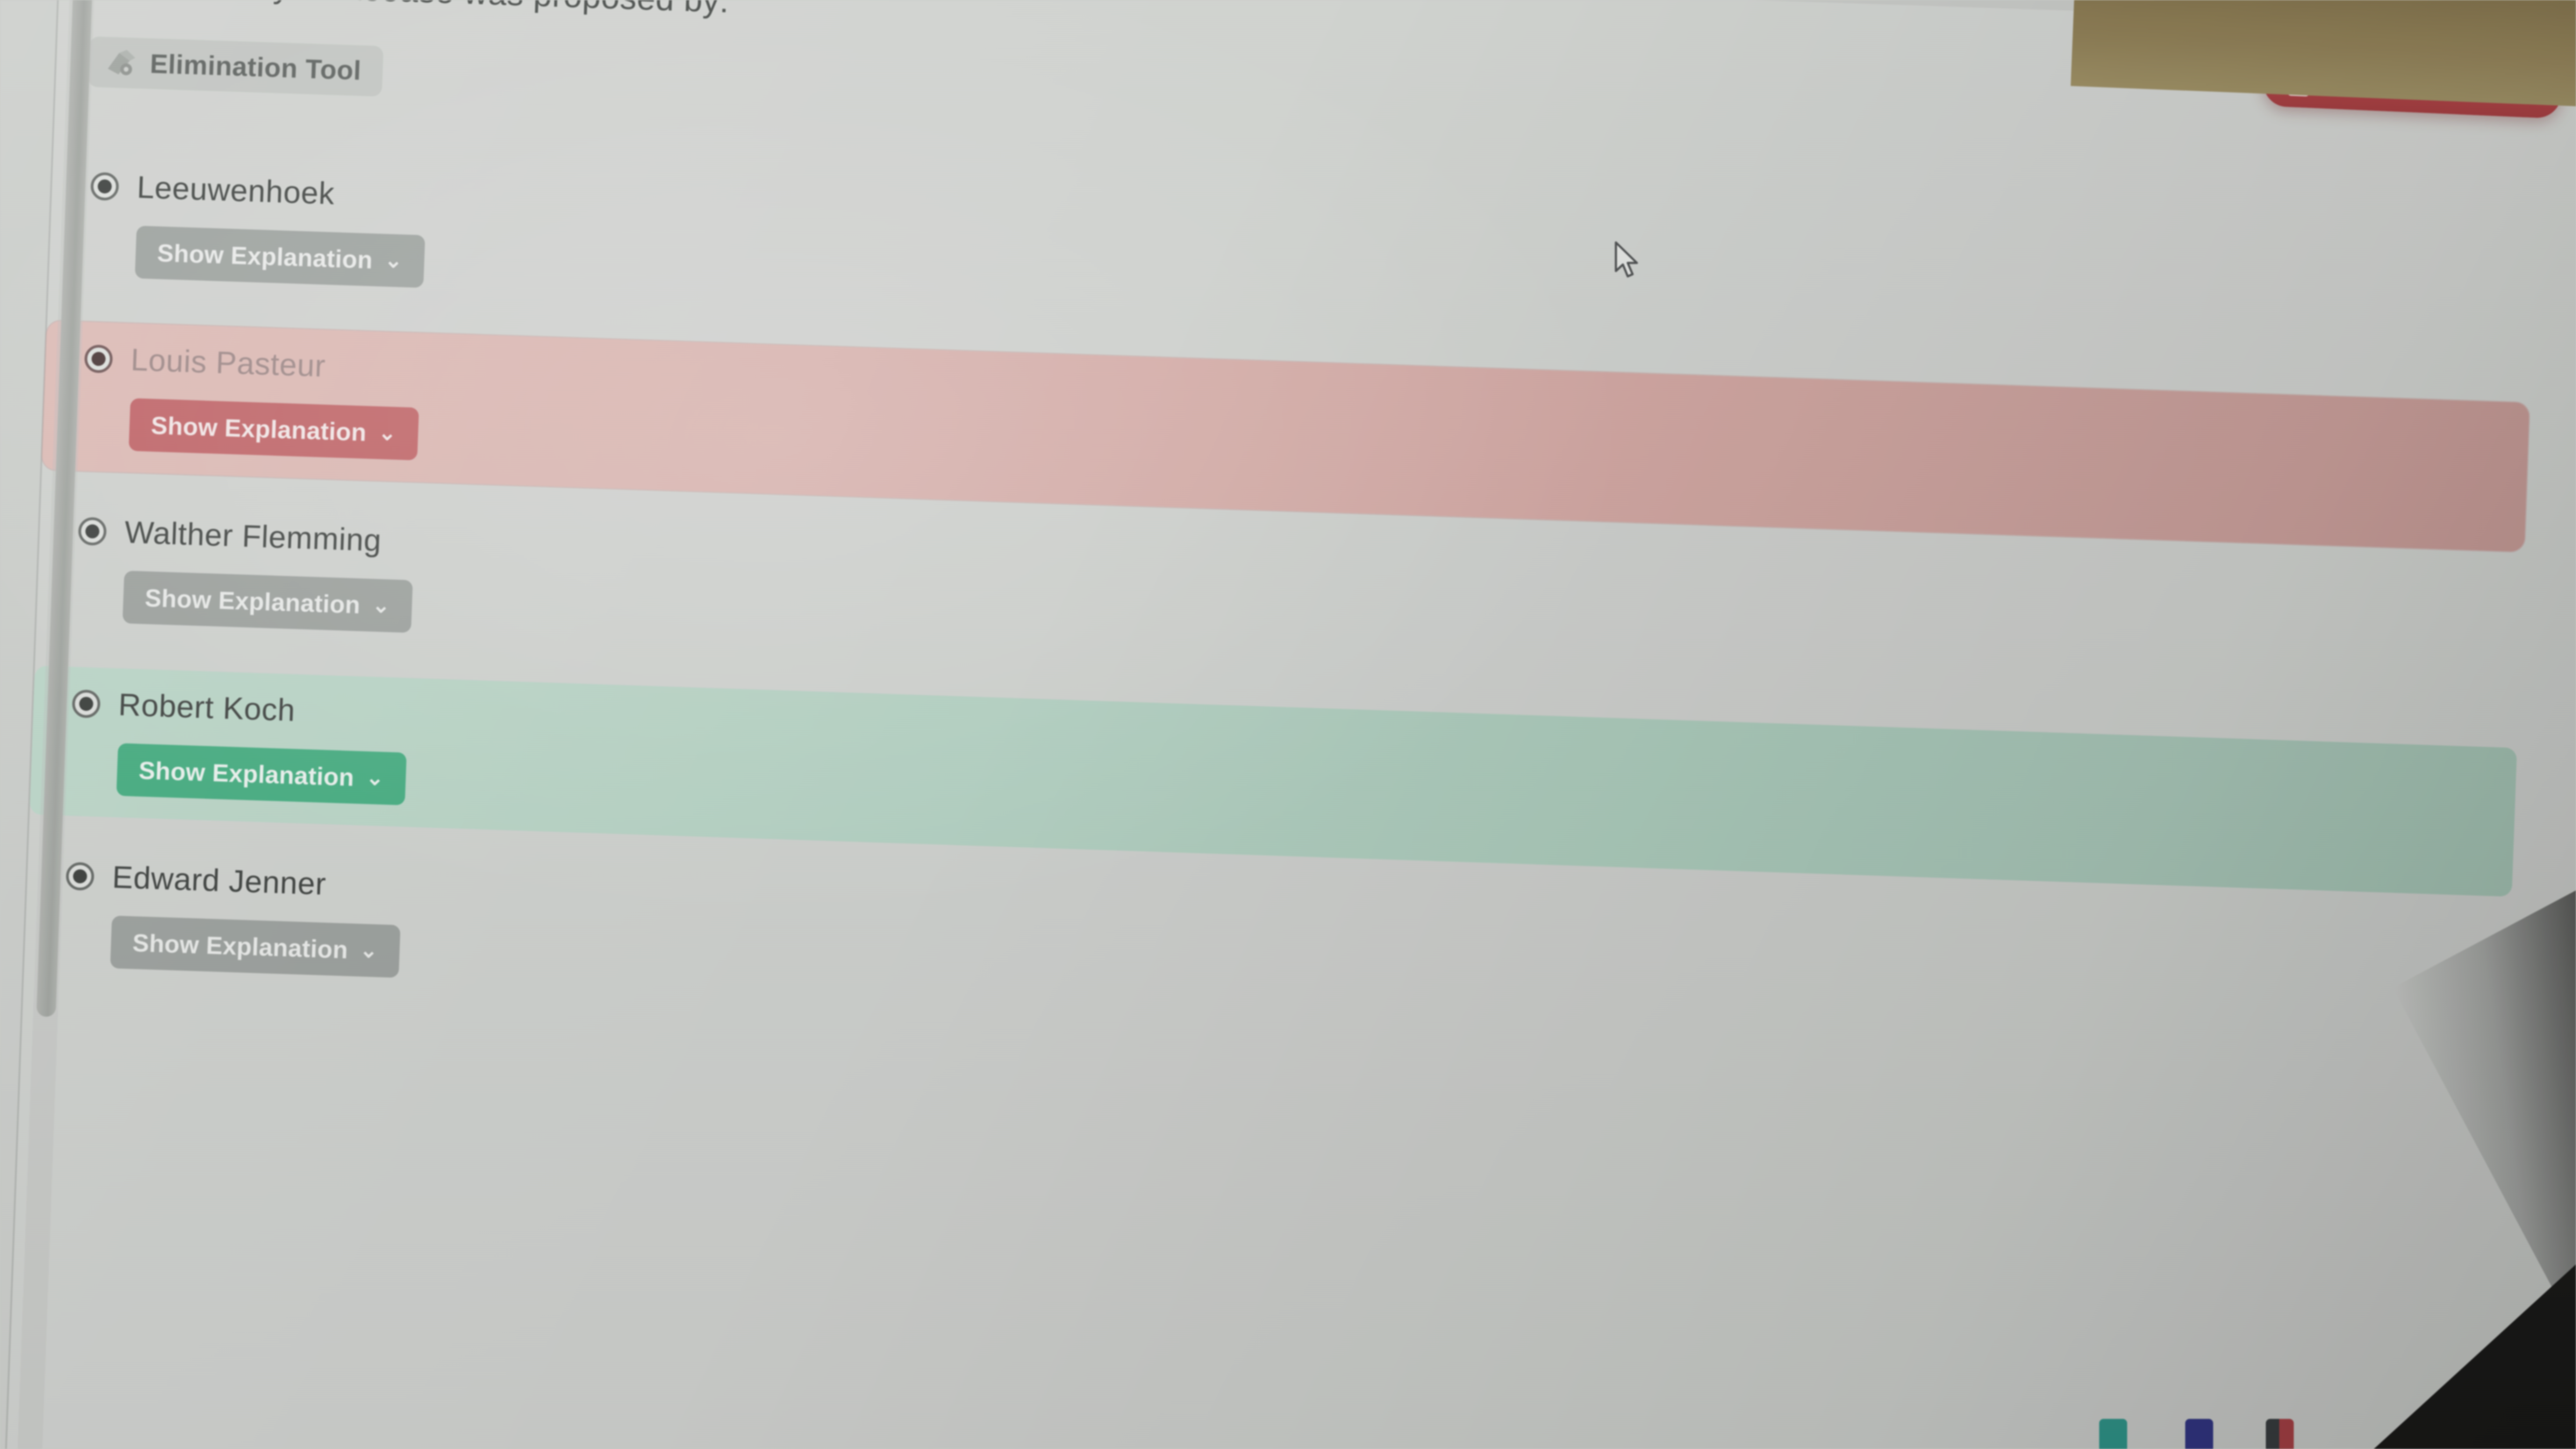 The image size is (2576, 1449). What do you see at coordinates (253, 537) in the screenshot?
I see `answer-option-label: Walther Flemming` at bounding box center [253, 537].